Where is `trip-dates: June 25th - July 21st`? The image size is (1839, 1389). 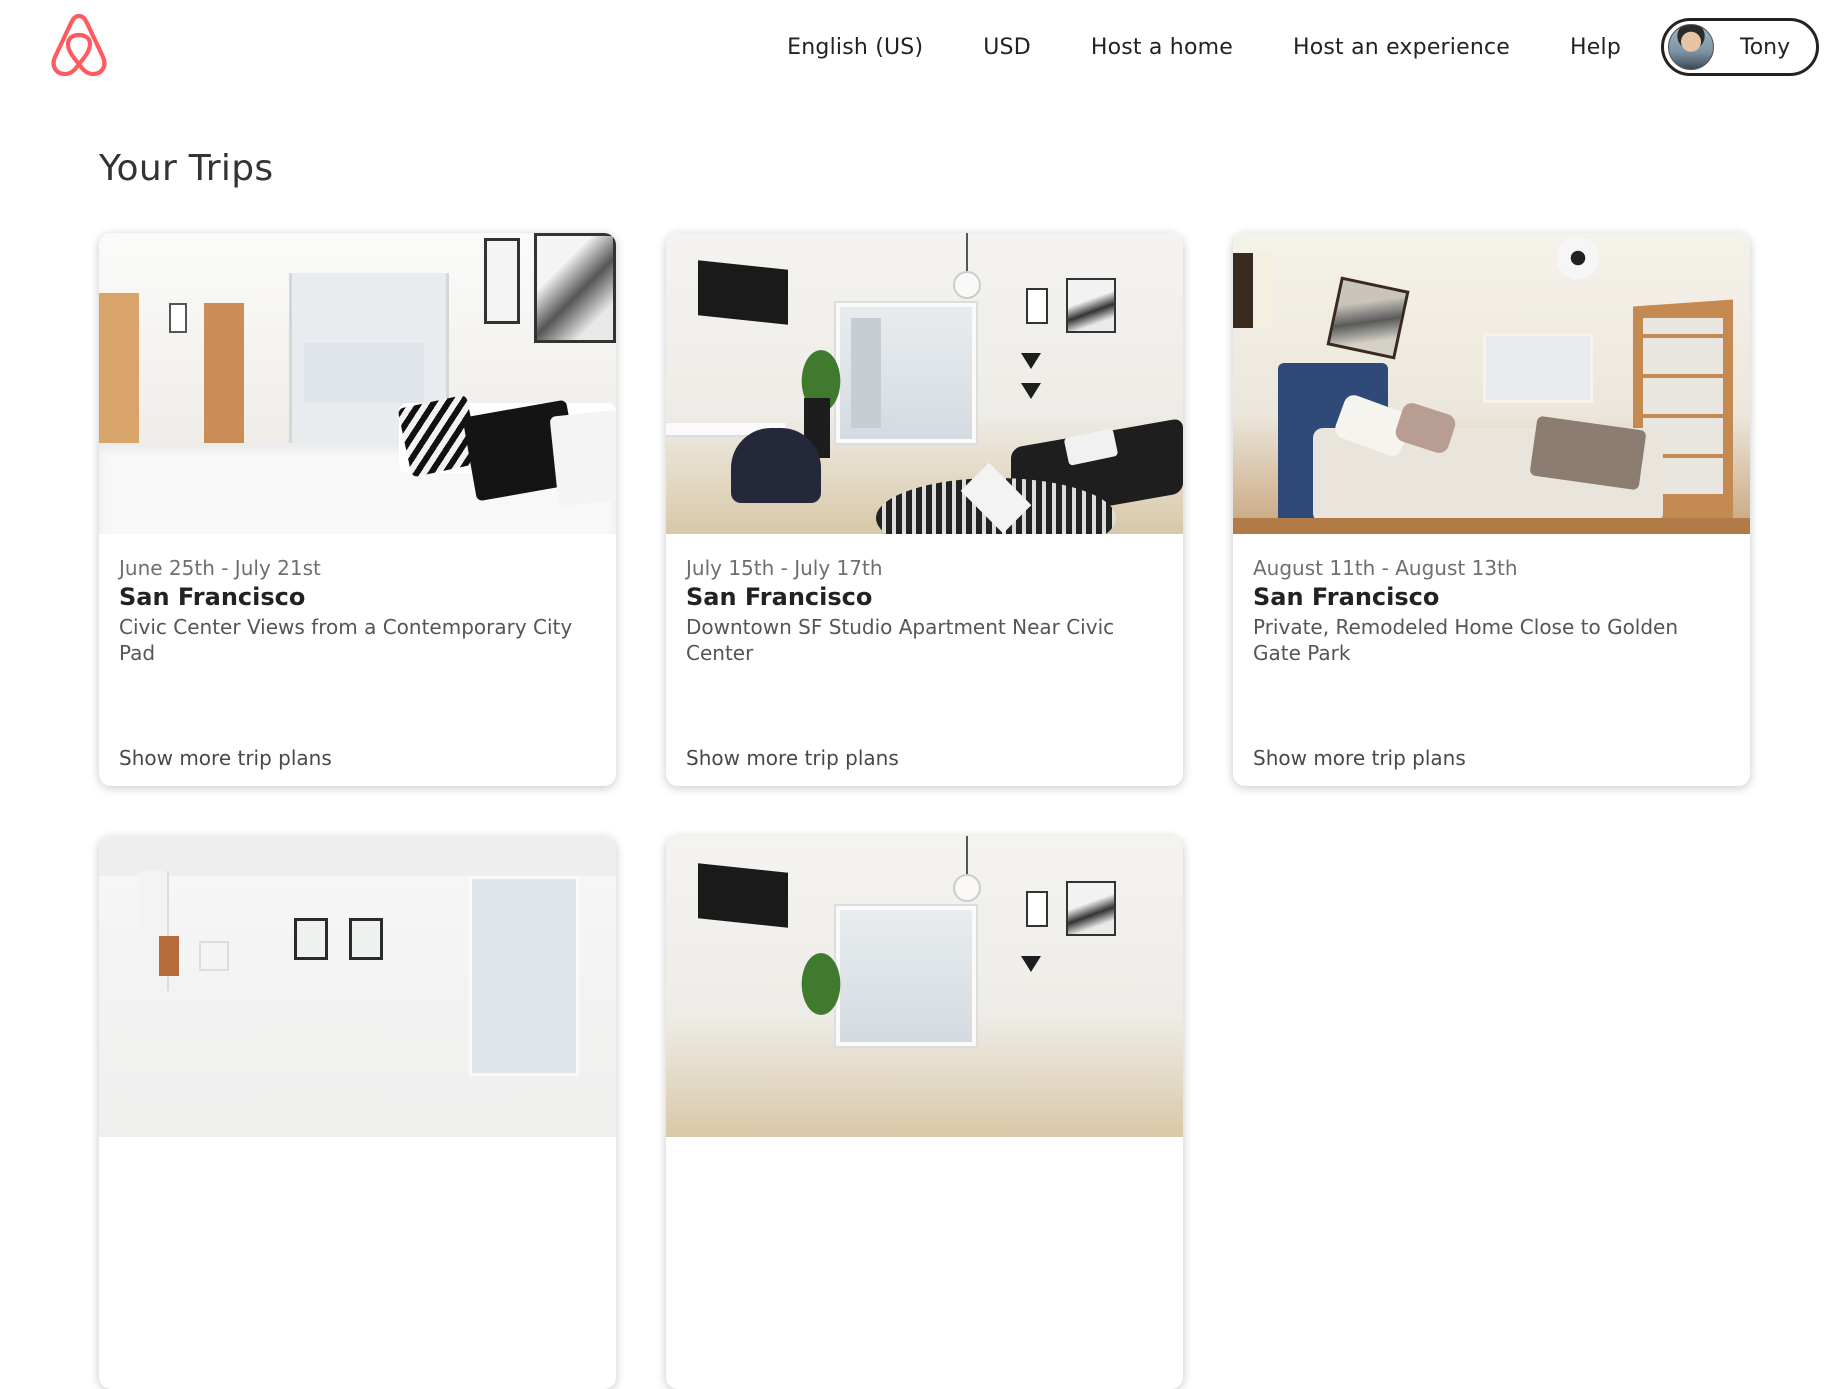 trip-dates: June 25th - July 21st is located at coordinates (220, 568).